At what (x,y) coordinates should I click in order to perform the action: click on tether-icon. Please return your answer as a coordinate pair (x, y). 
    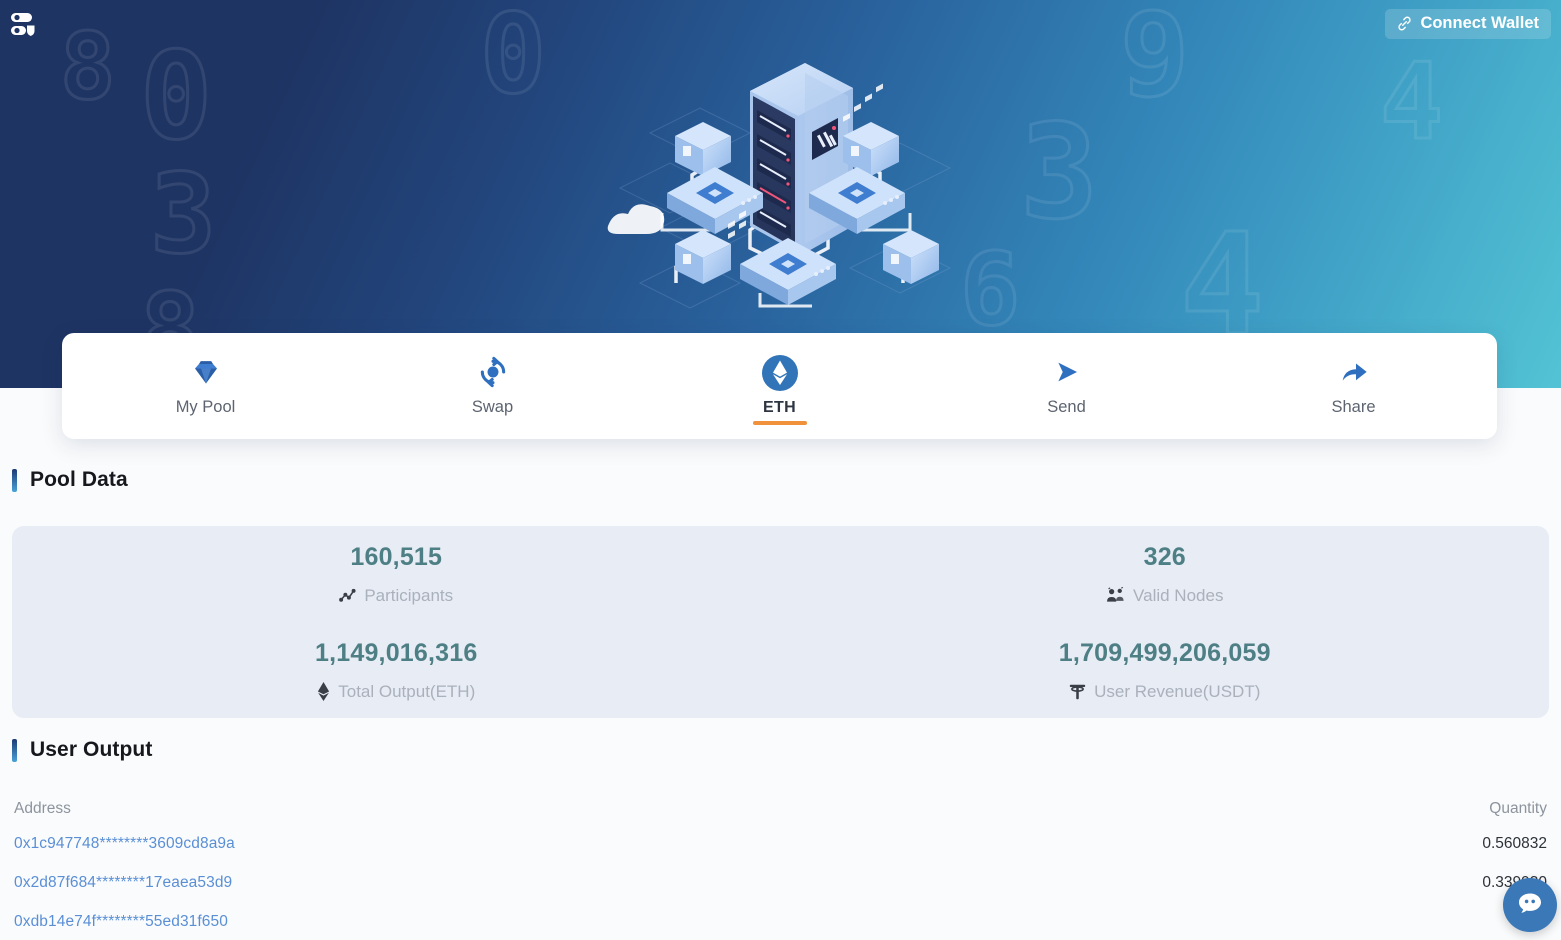
    Looking at the image, I should click on (1077, 692).